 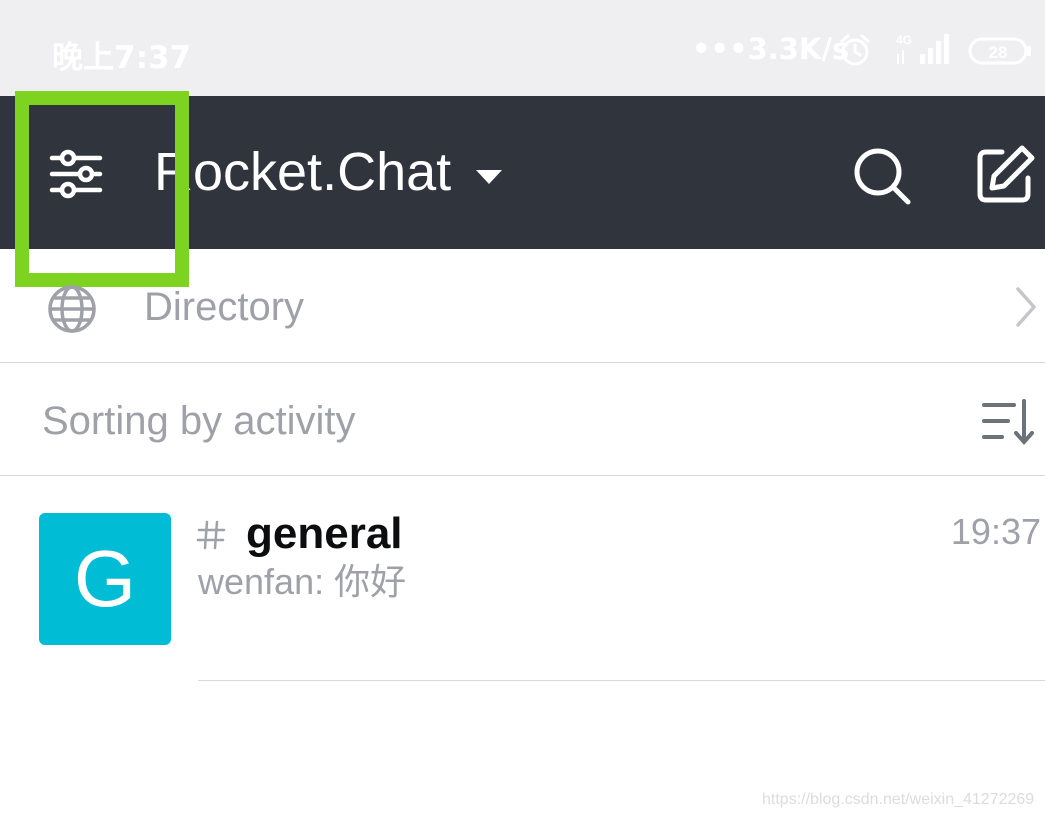 I want to click on caret-down-icon, so click(x=489, y=177).